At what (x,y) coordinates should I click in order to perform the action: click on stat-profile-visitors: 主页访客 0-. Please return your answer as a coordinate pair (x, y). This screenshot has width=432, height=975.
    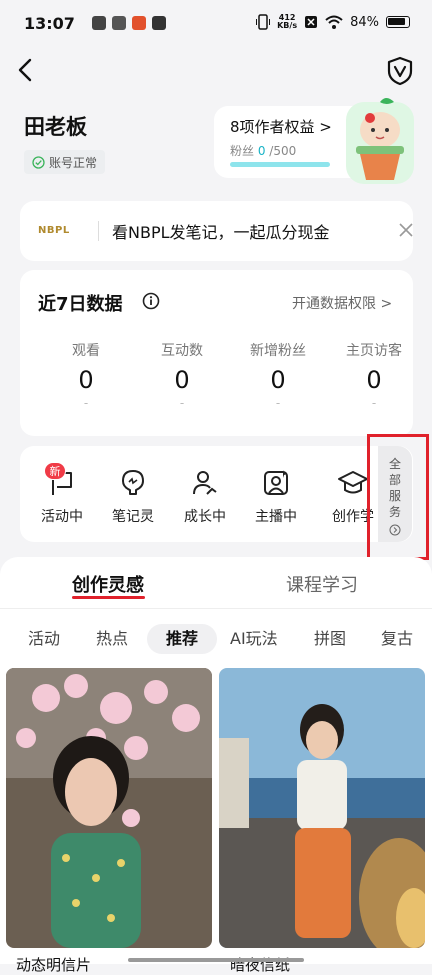
    Looking at the image, I should click on (374, 375).